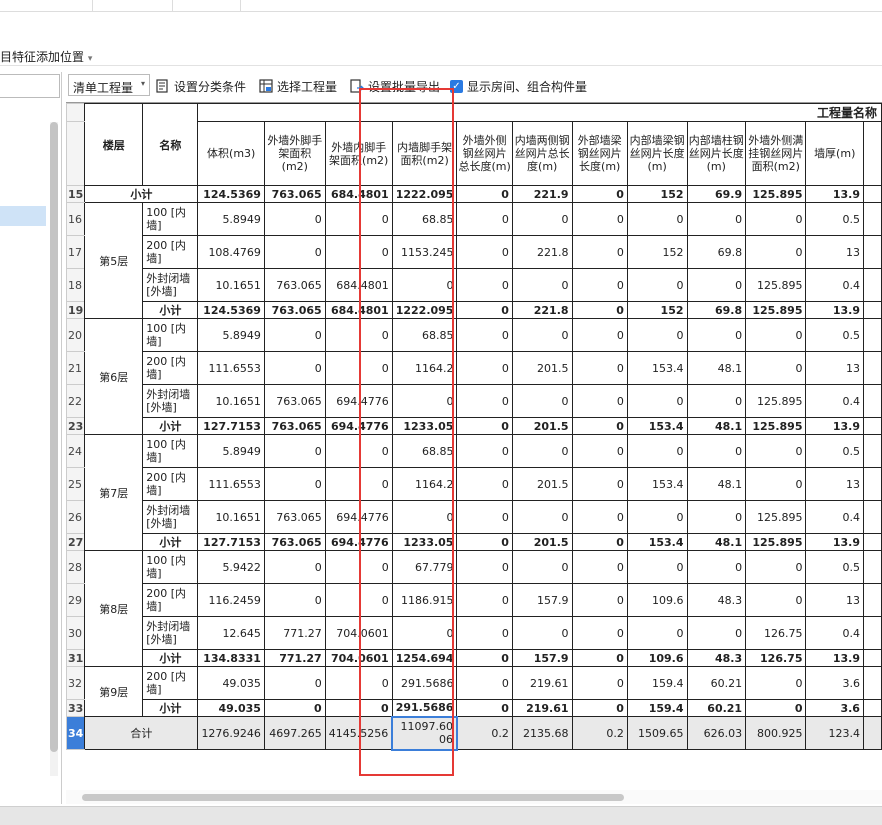 Image resolution: width=882 pixels, height=825 pixels. Describe the element at coordinates (518, 86) in the screenshot. I see `show-rooms-checkbox: ✓ 显示房间、组合构件量` at that location.